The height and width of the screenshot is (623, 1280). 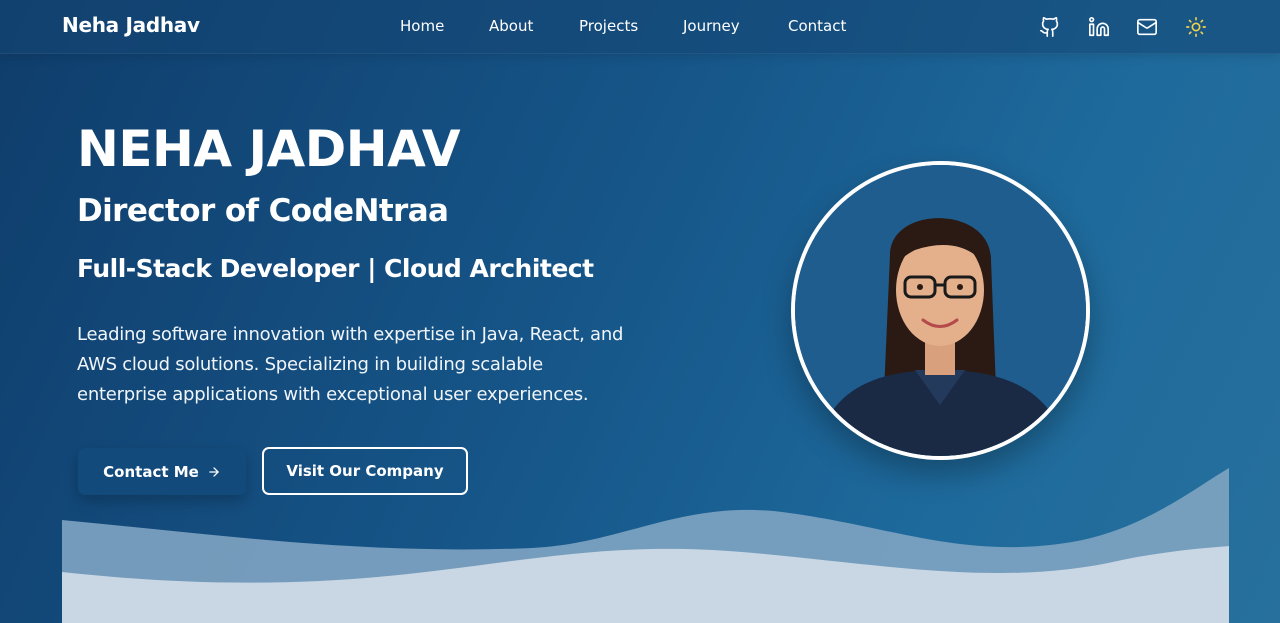 What do you see at coordinates (711, 26) in the screenshot?
I see `nav-link-journey: Journey` at bounding box center [711, 26].